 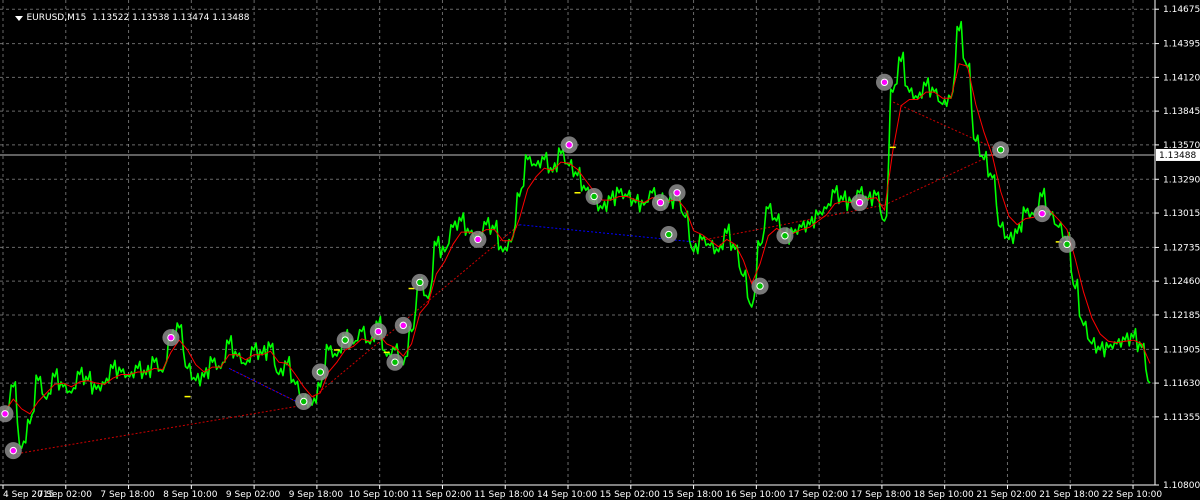 What do you see at coordinates (818, 495) in the screenshot?
I see `x-tick-label: 17 Sep 02:00` at bounding box center [818, 495].